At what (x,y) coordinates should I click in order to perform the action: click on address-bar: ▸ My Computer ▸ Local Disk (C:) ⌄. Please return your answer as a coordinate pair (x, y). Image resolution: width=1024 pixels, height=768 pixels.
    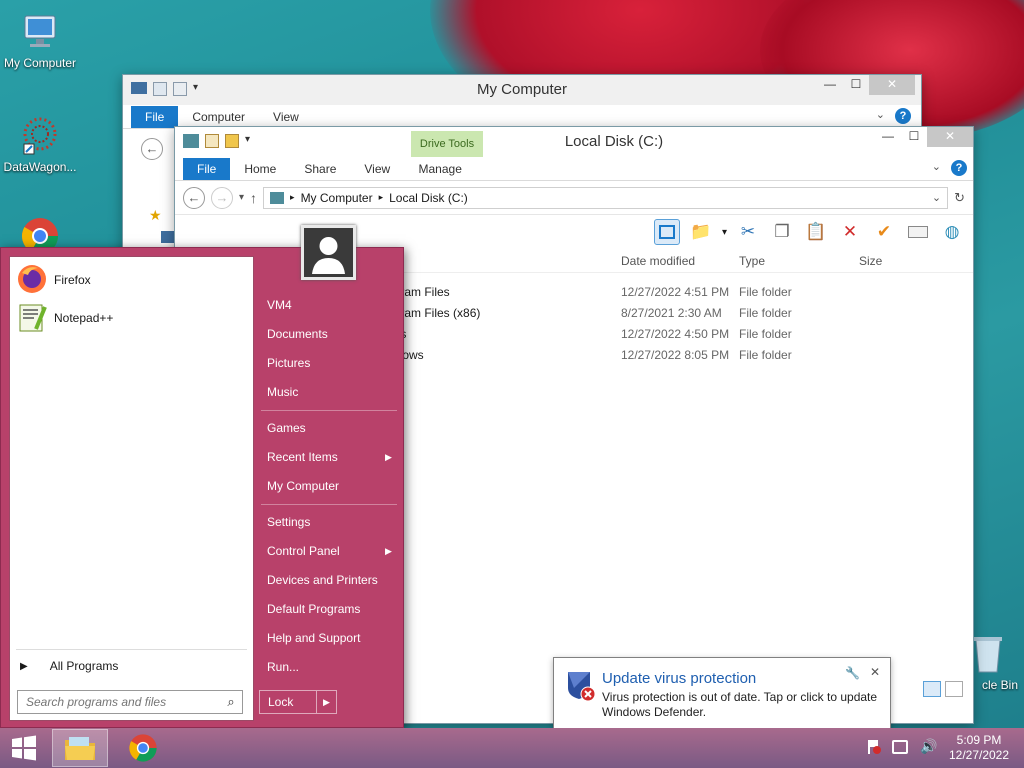
    Looking at the image, I should click on (606, 197).